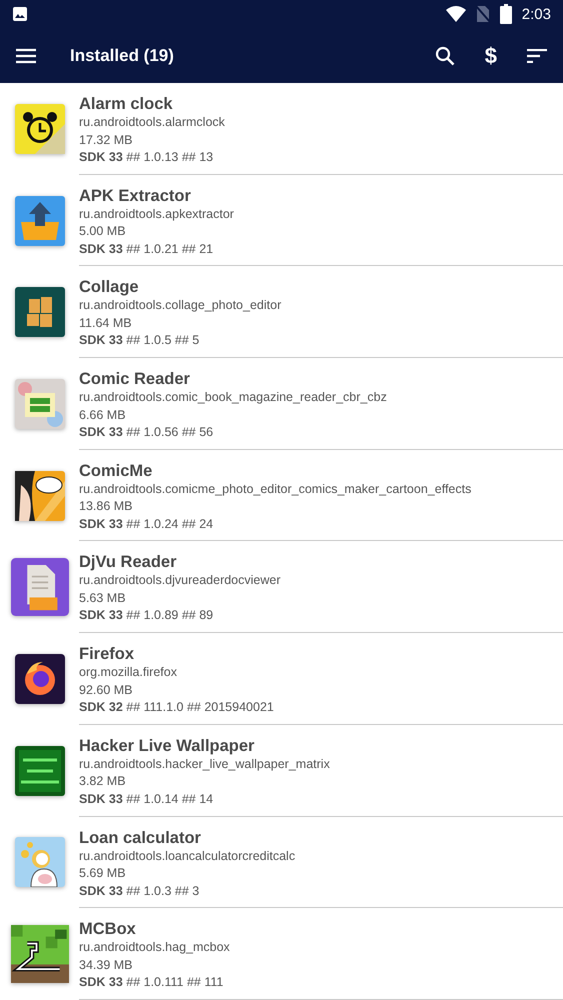 The height and width of the screenshot is (1000, 563). What do you see at coordinates (39, 495) in the screenshot?
I see `speech-bubble-icon` at bounding box center [39, 495].